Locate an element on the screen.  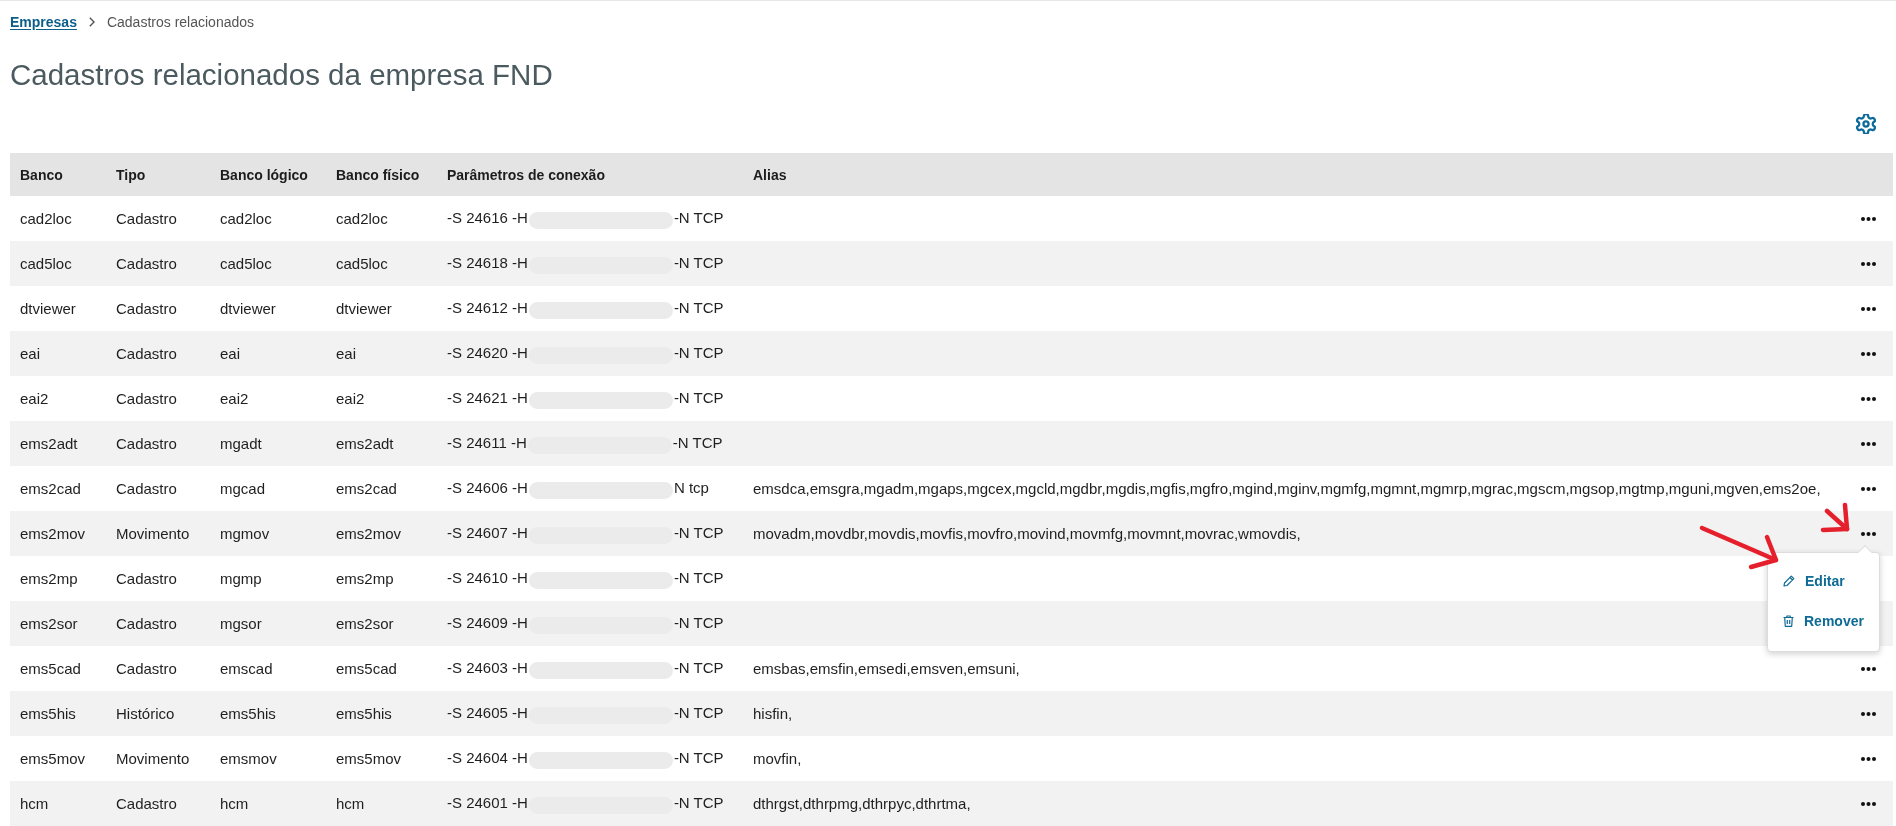
page-title: Cadastros relacionados da empresa FND is located at coordinates (281, 74).